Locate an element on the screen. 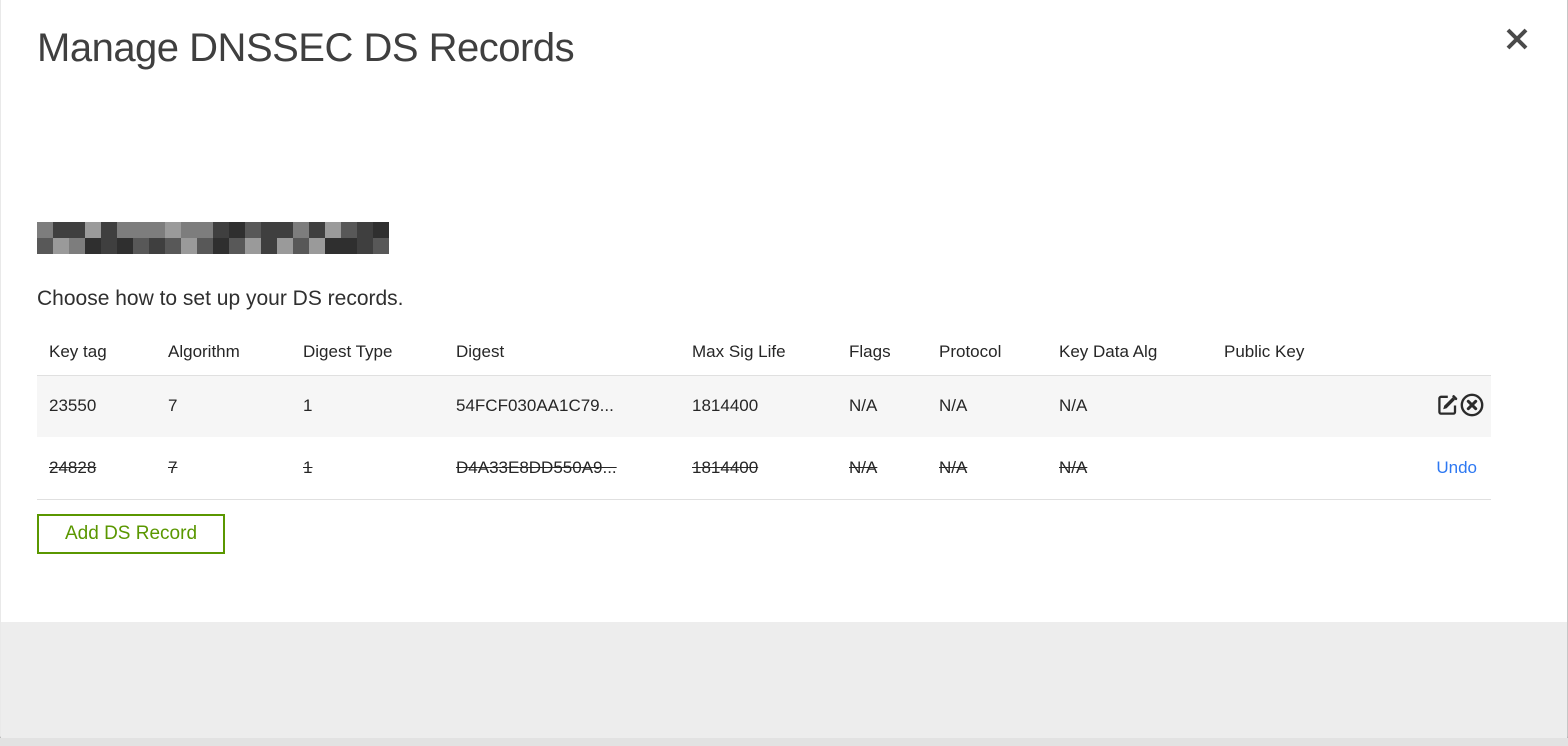 Image resolution: width=1568 pixels, height=746 pixels. close-icon is located at coordinates (1517, 40).